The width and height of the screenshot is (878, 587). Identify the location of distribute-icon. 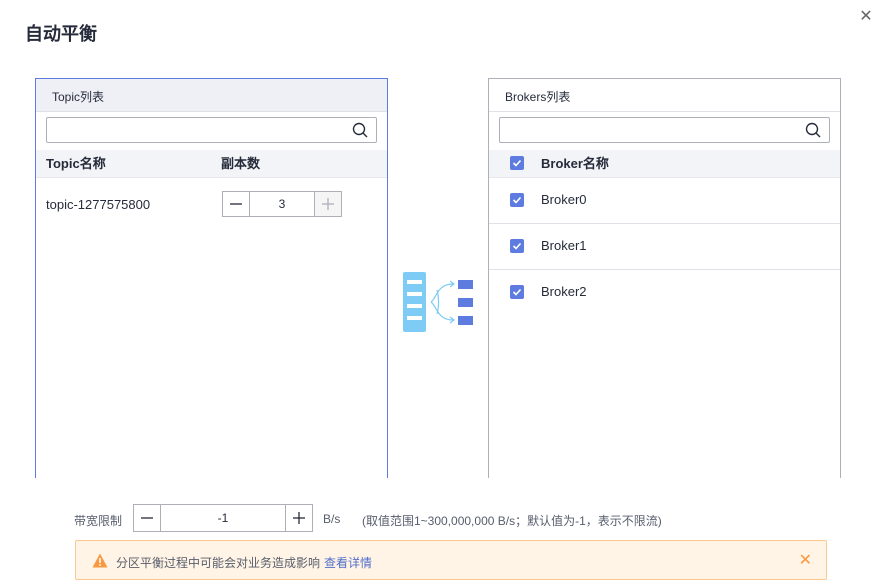
(439, 302).